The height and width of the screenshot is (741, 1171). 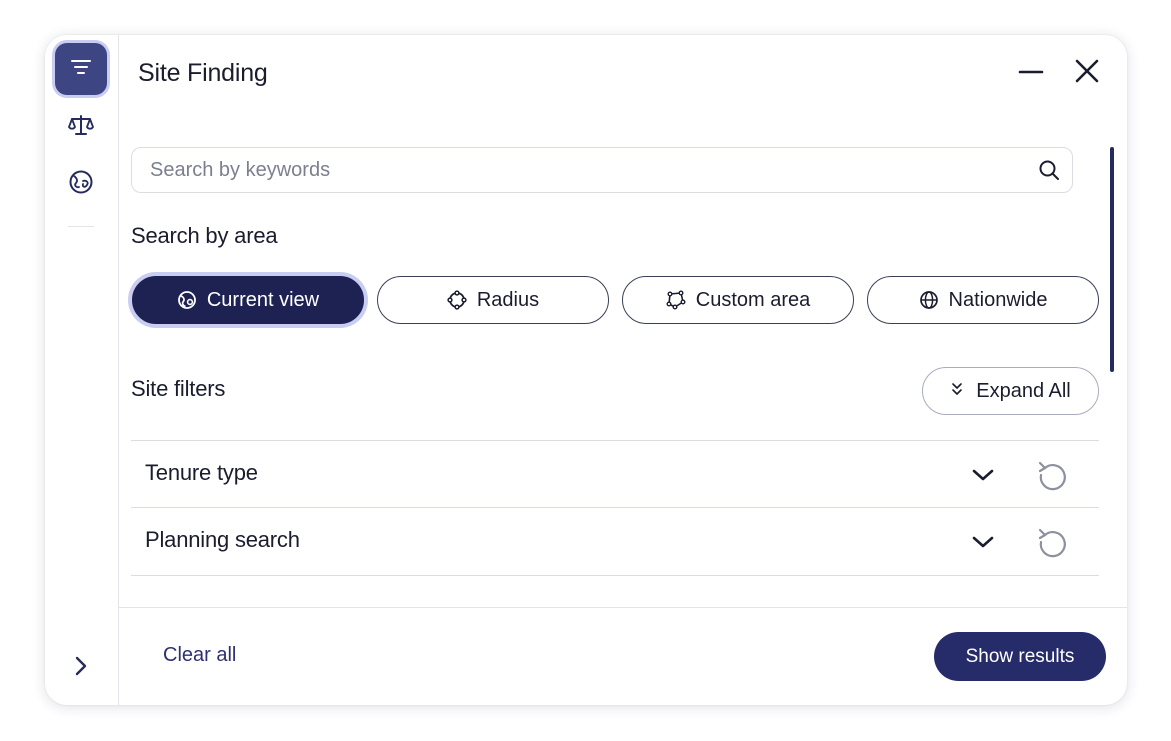 What do you see at coordinates (623, 656) in the screenshot?
I see `panel-footer: Clear all Show results` at bounding box center [623, 656].